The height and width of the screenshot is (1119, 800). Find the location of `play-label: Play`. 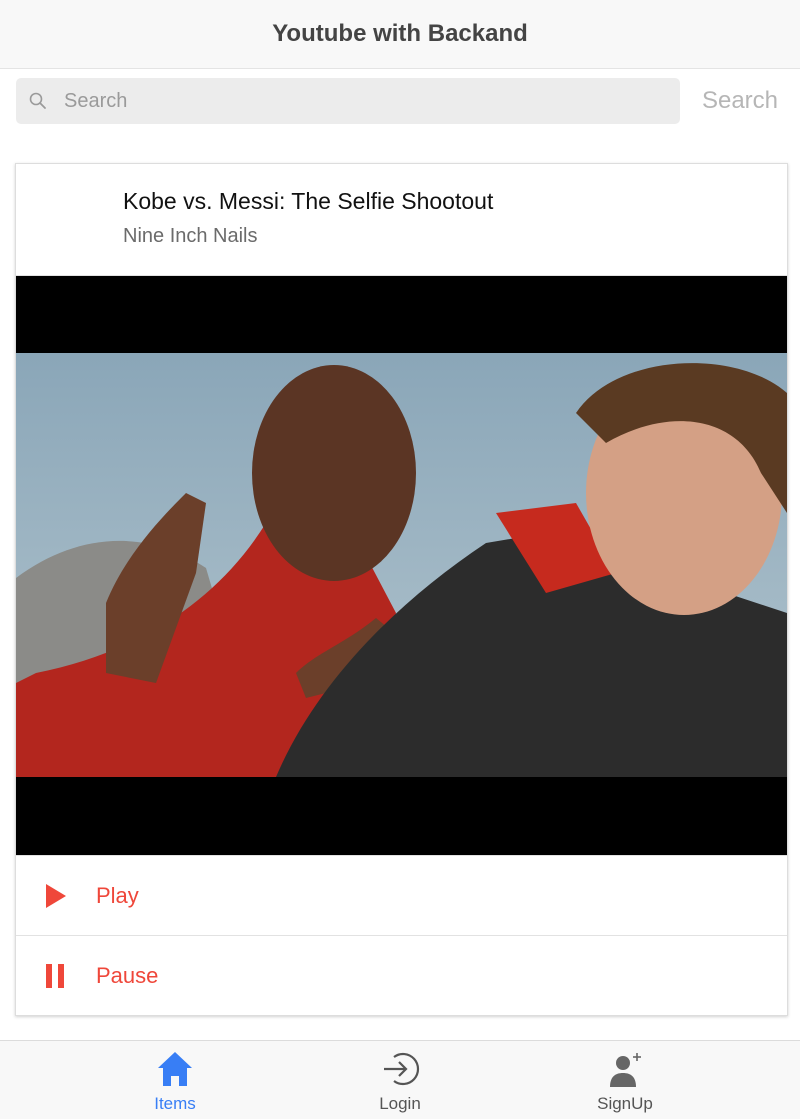

play-label: Play is located at coordinates (117, 895).